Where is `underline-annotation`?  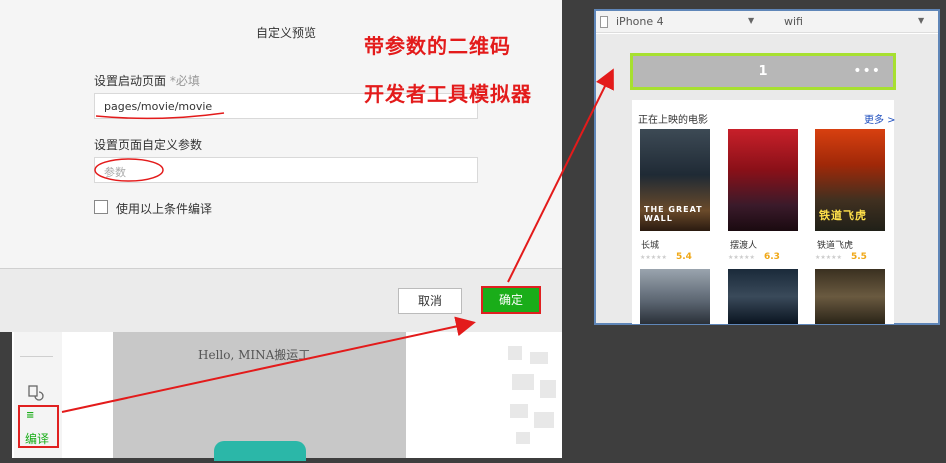 underline-annotation is located at coordinates (160, 116).